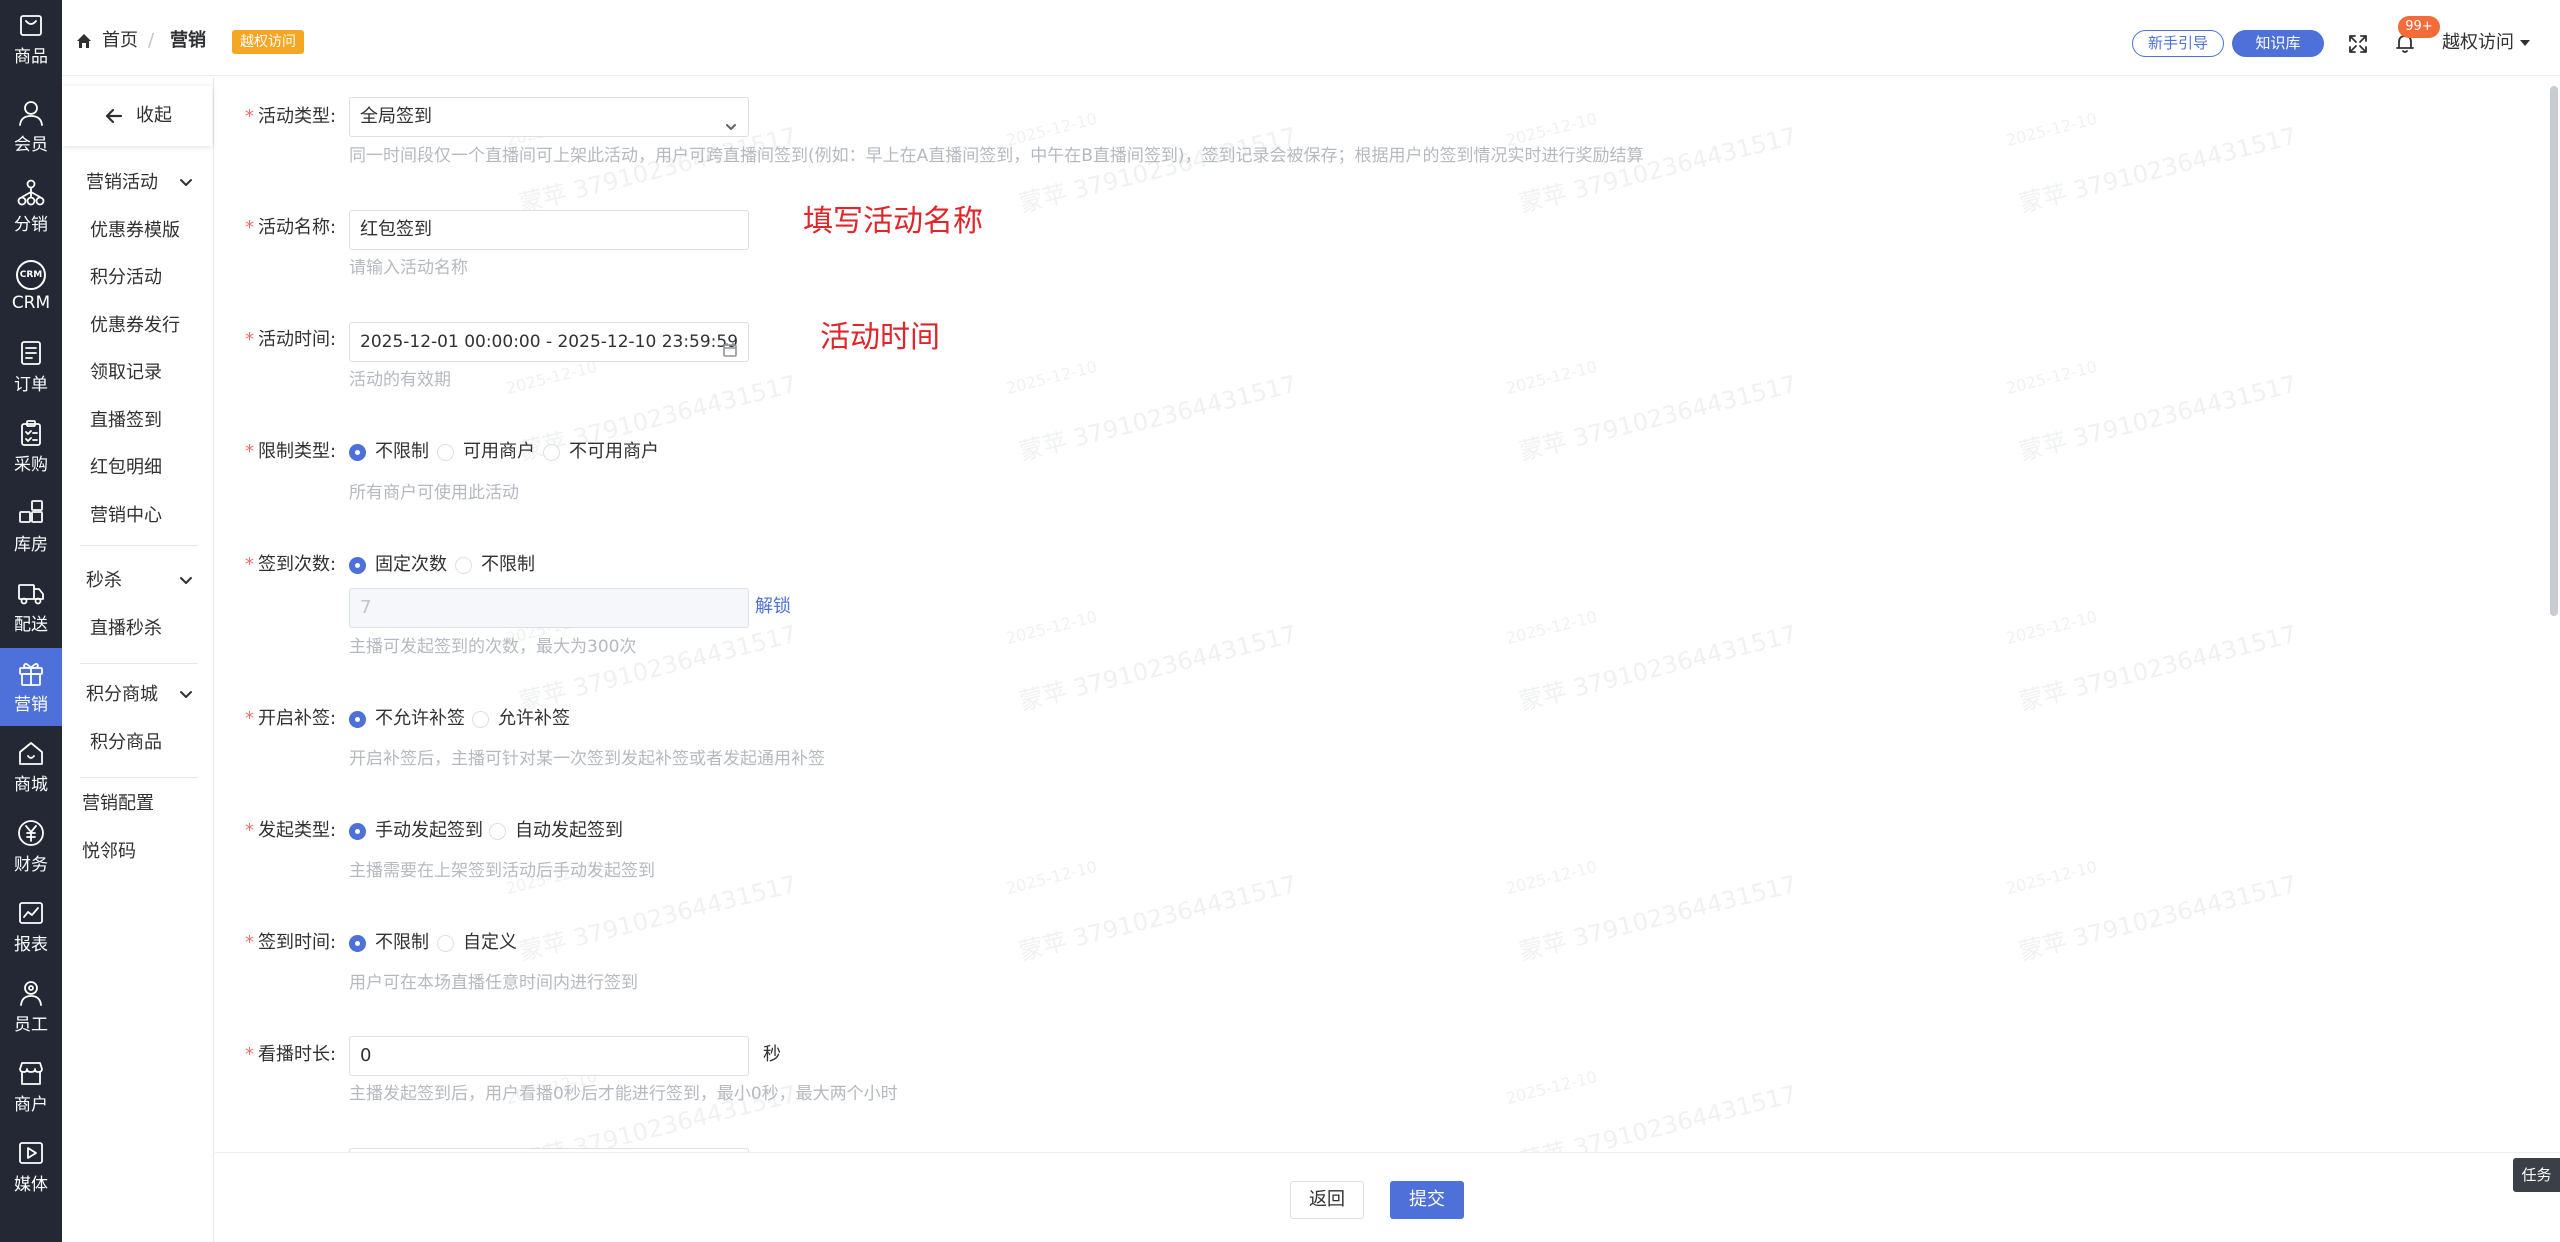 This screenshot has height=1242, width=2560. Describe the element at coordinates (139, 777) in the screenshot. I see `menu-divider` at that location.